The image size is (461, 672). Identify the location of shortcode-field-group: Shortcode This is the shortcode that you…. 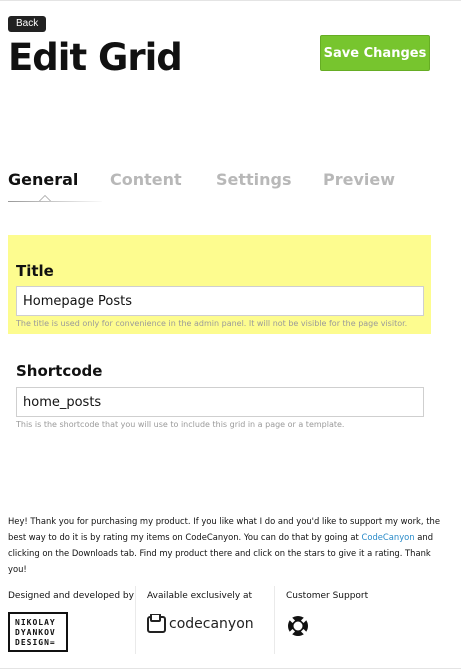
(219, 397).